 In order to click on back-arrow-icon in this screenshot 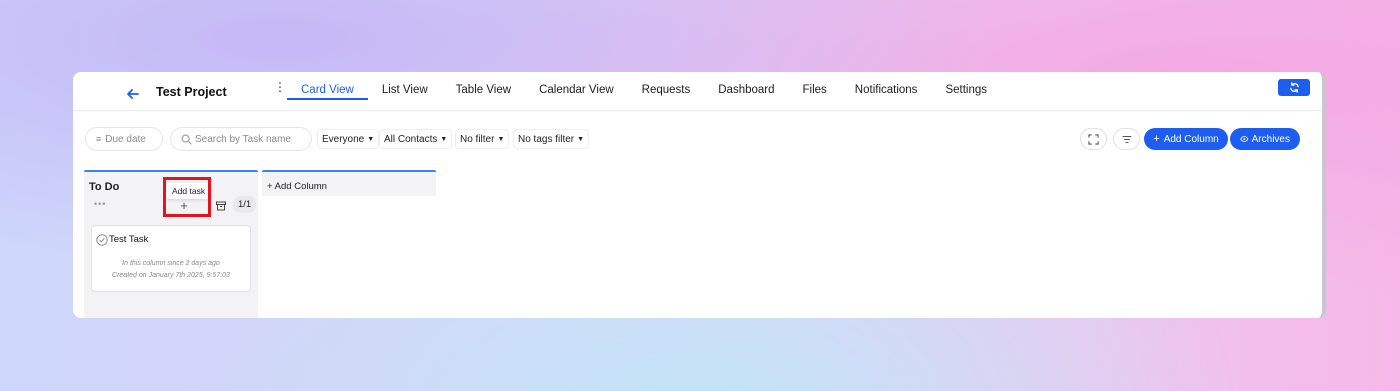, I will do `click(133, 94)`.